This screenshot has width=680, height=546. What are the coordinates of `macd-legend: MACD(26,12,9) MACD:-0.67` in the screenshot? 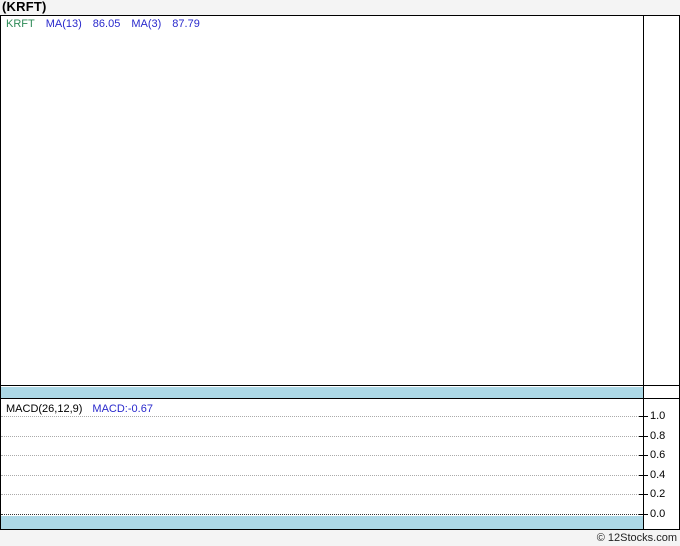 It's located at (79, 409).